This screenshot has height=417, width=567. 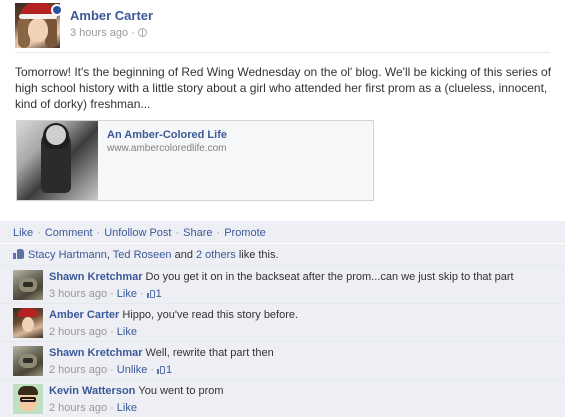 I want to click on comment-text: Hippo, you've read this story before., so click(x=210, y=315).